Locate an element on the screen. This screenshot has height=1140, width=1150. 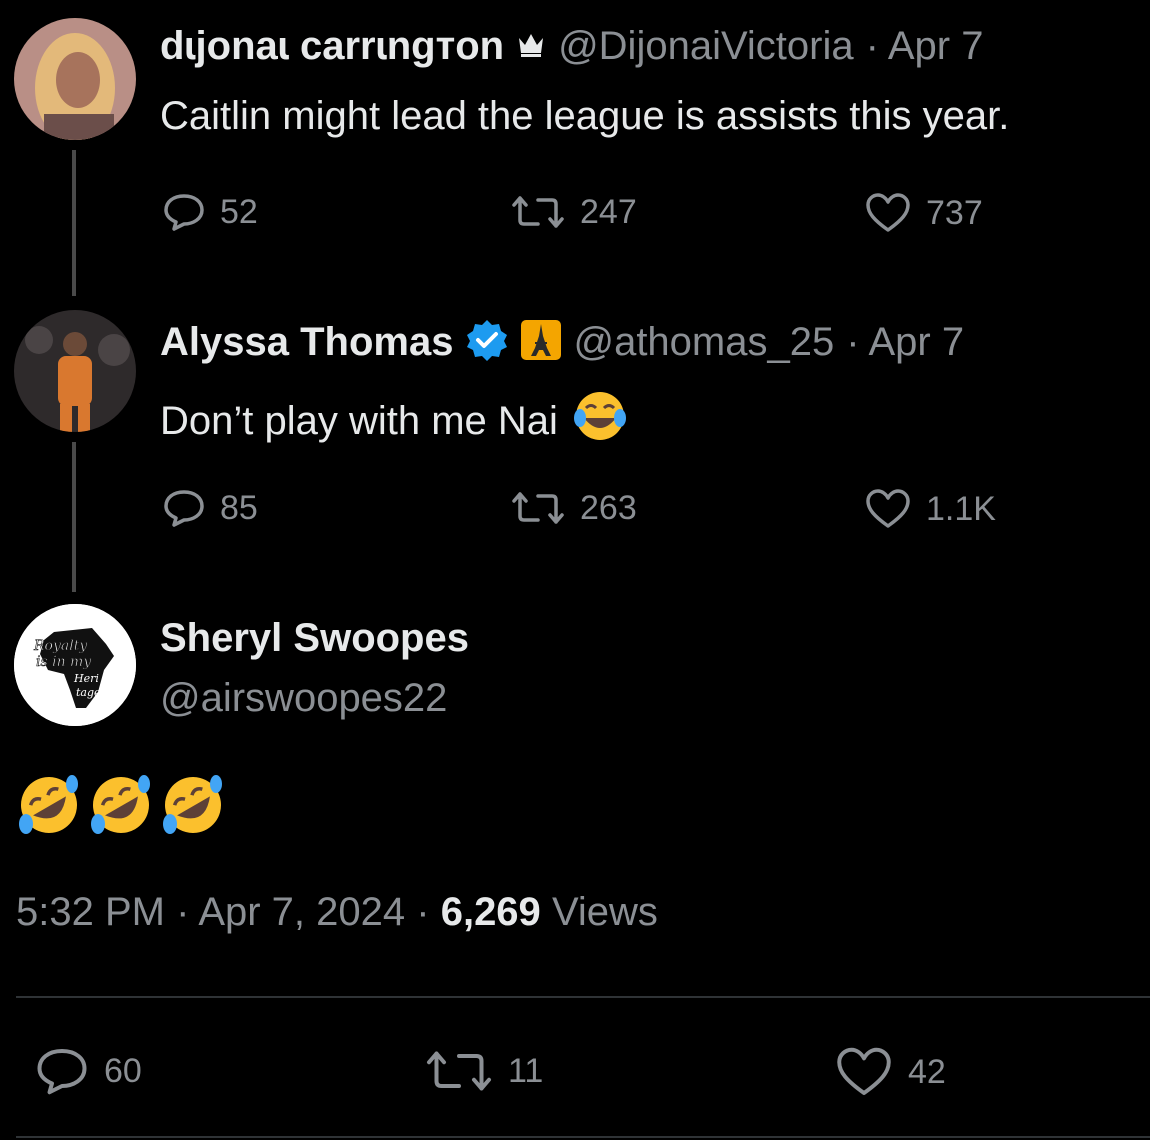
like-button: 42 is located at coordinates (890, 1072).